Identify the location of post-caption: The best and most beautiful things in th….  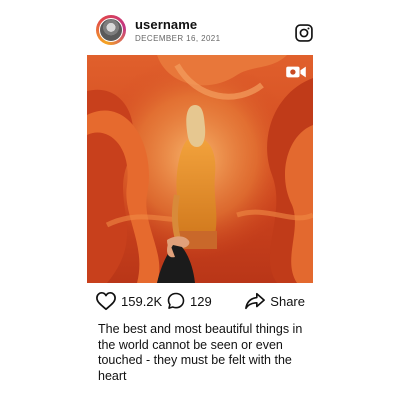
(200, 352).